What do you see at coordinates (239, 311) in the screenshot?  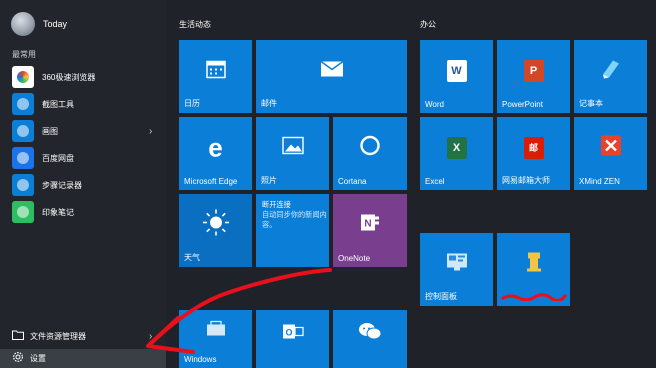 I see `annotation-arrow` at bounding box center [239, 311].